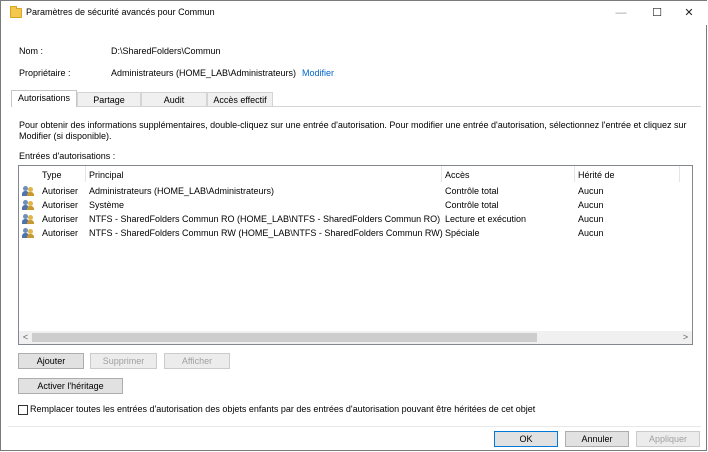 The height and width of the screenshot is (452, 708). What do you see at coordinates (356, 106) in the screenshot?
I see `tab-panel-border` at bounding box center [356, 106].